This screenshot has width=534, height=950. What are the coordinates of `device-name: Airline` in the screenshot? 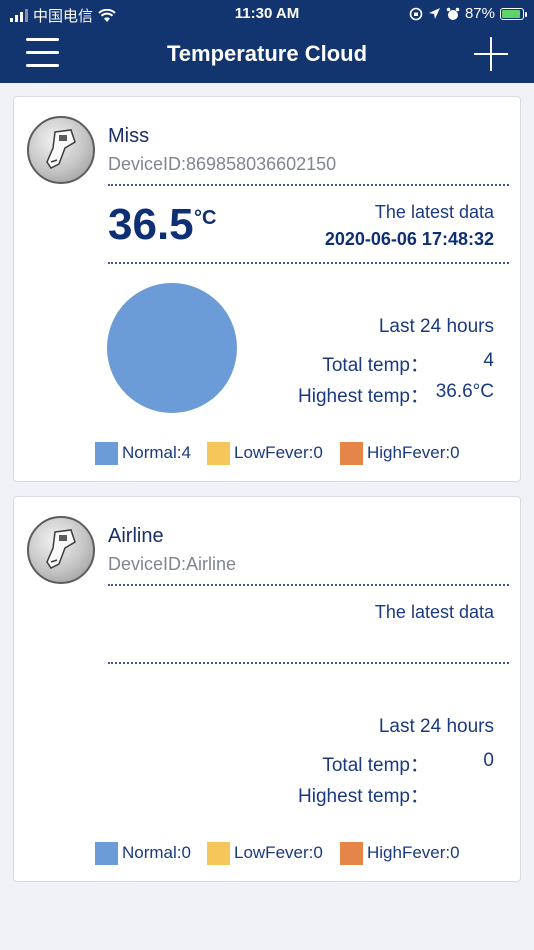 It's located at (136, 536).